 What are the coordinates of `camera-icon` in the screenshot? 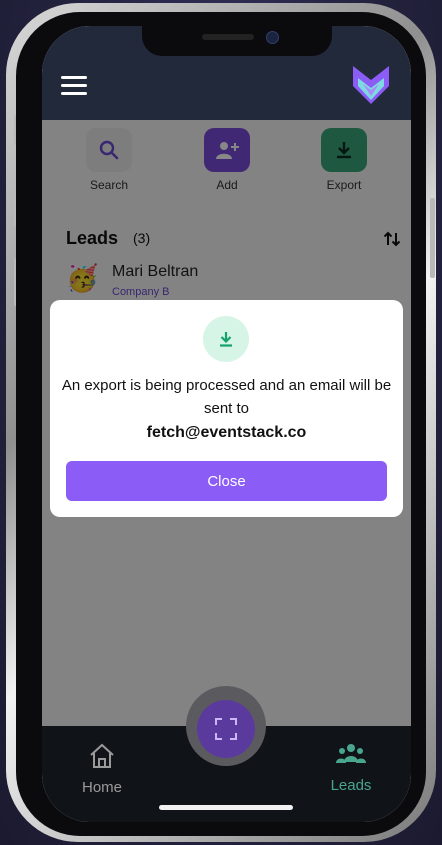 It's located at (272, 37).